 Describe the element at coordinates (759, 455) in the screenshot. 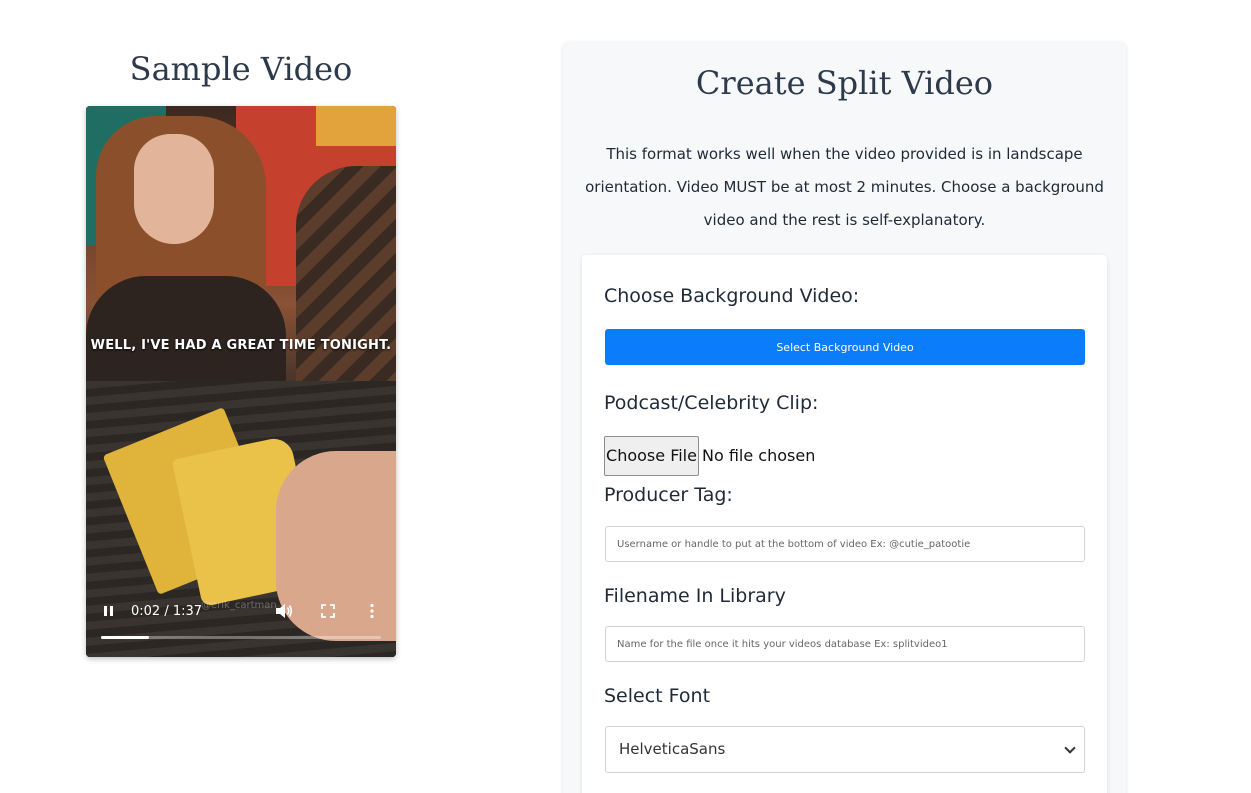

I see `no-file-chosen-text: No file chosen` at that location.